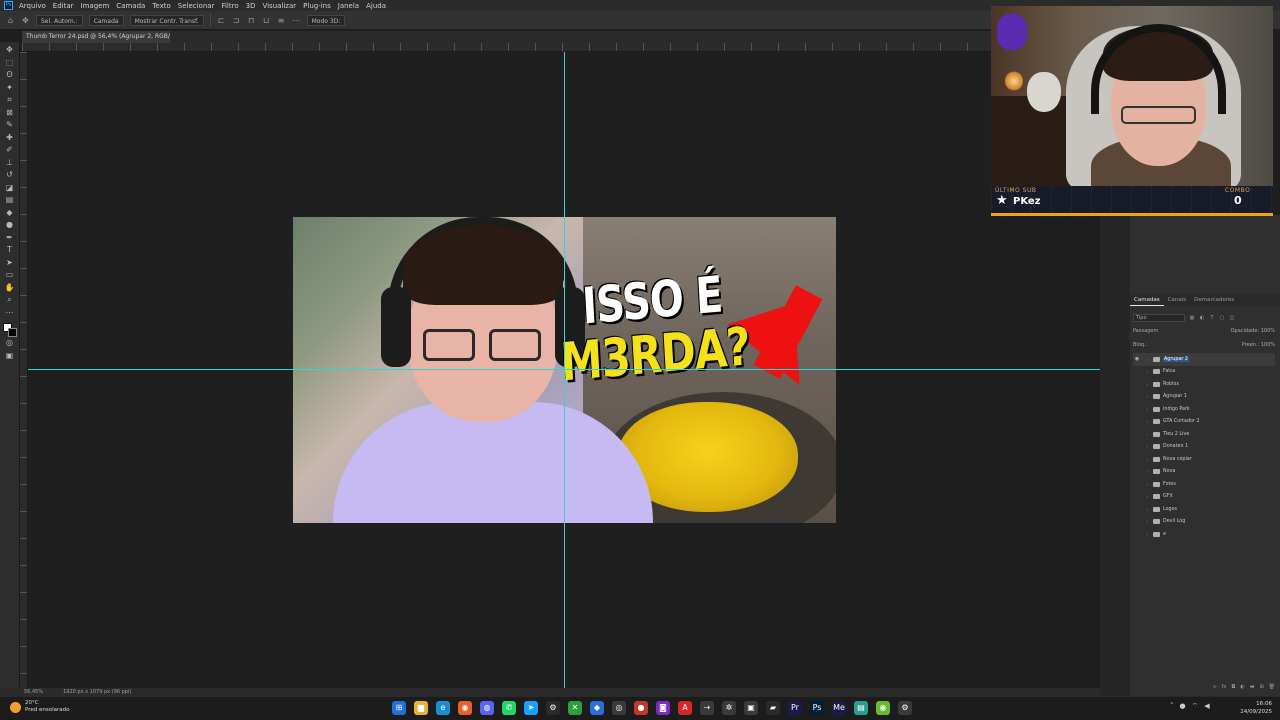 This screenshot has height=720, width=1280. I want to click on zoom-level: 56,45%, so click(33, 692).